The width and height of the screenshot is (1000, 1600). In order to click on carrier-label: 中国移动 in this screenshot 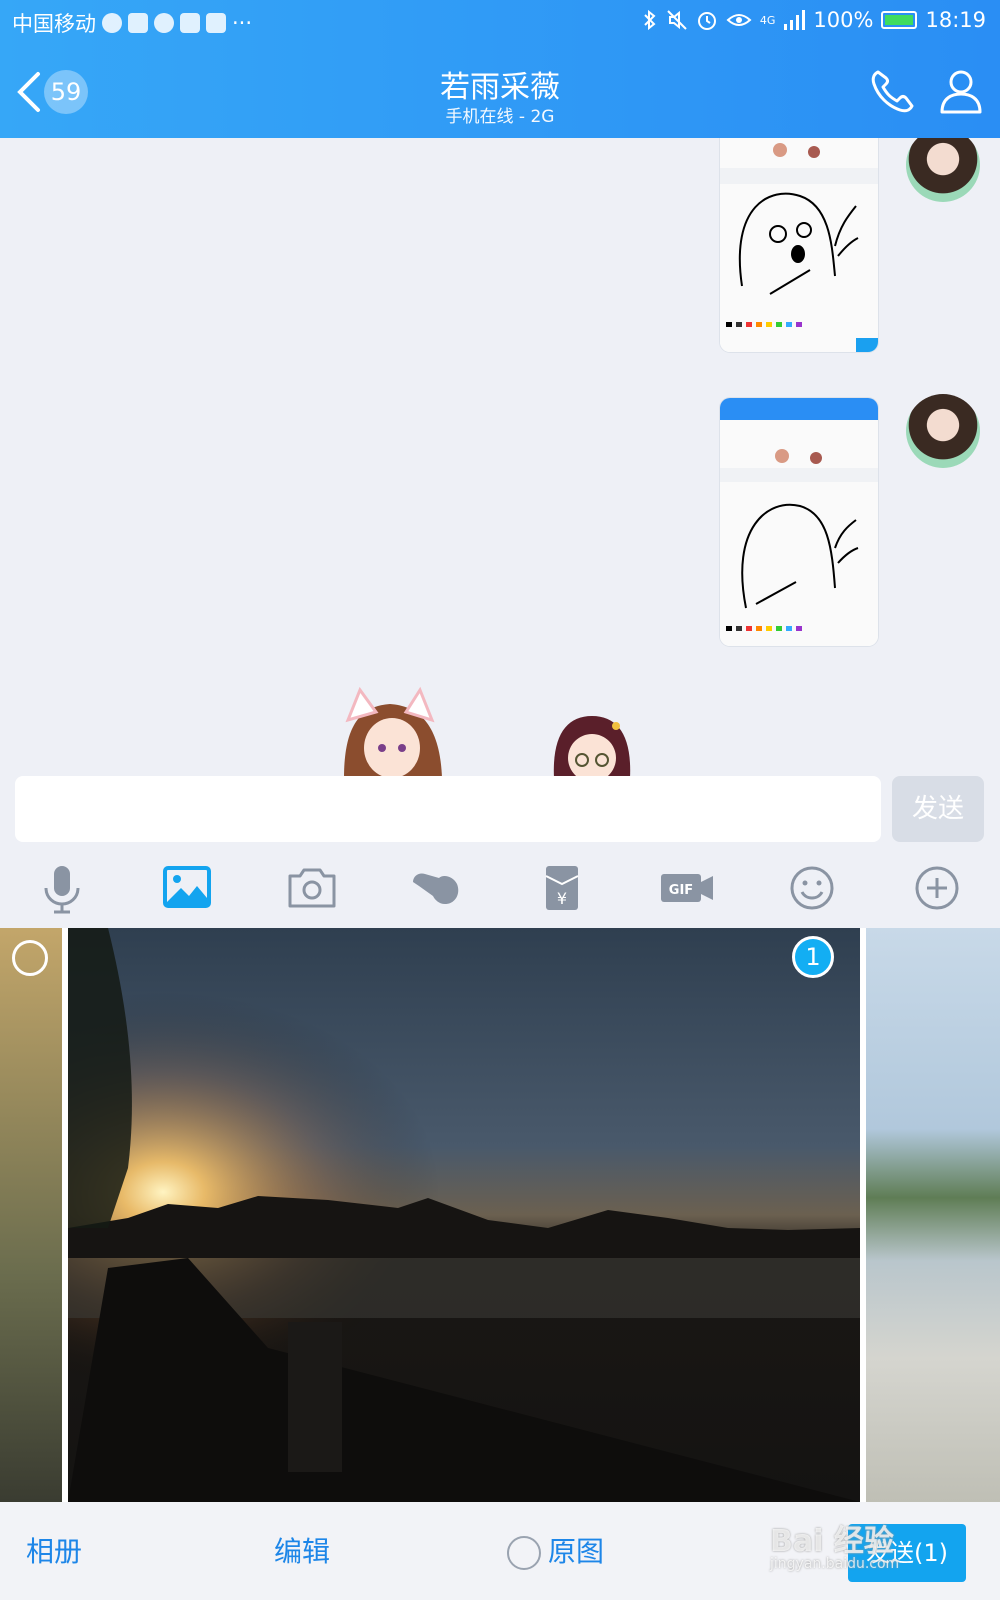, I will do `click(54, 24)`.